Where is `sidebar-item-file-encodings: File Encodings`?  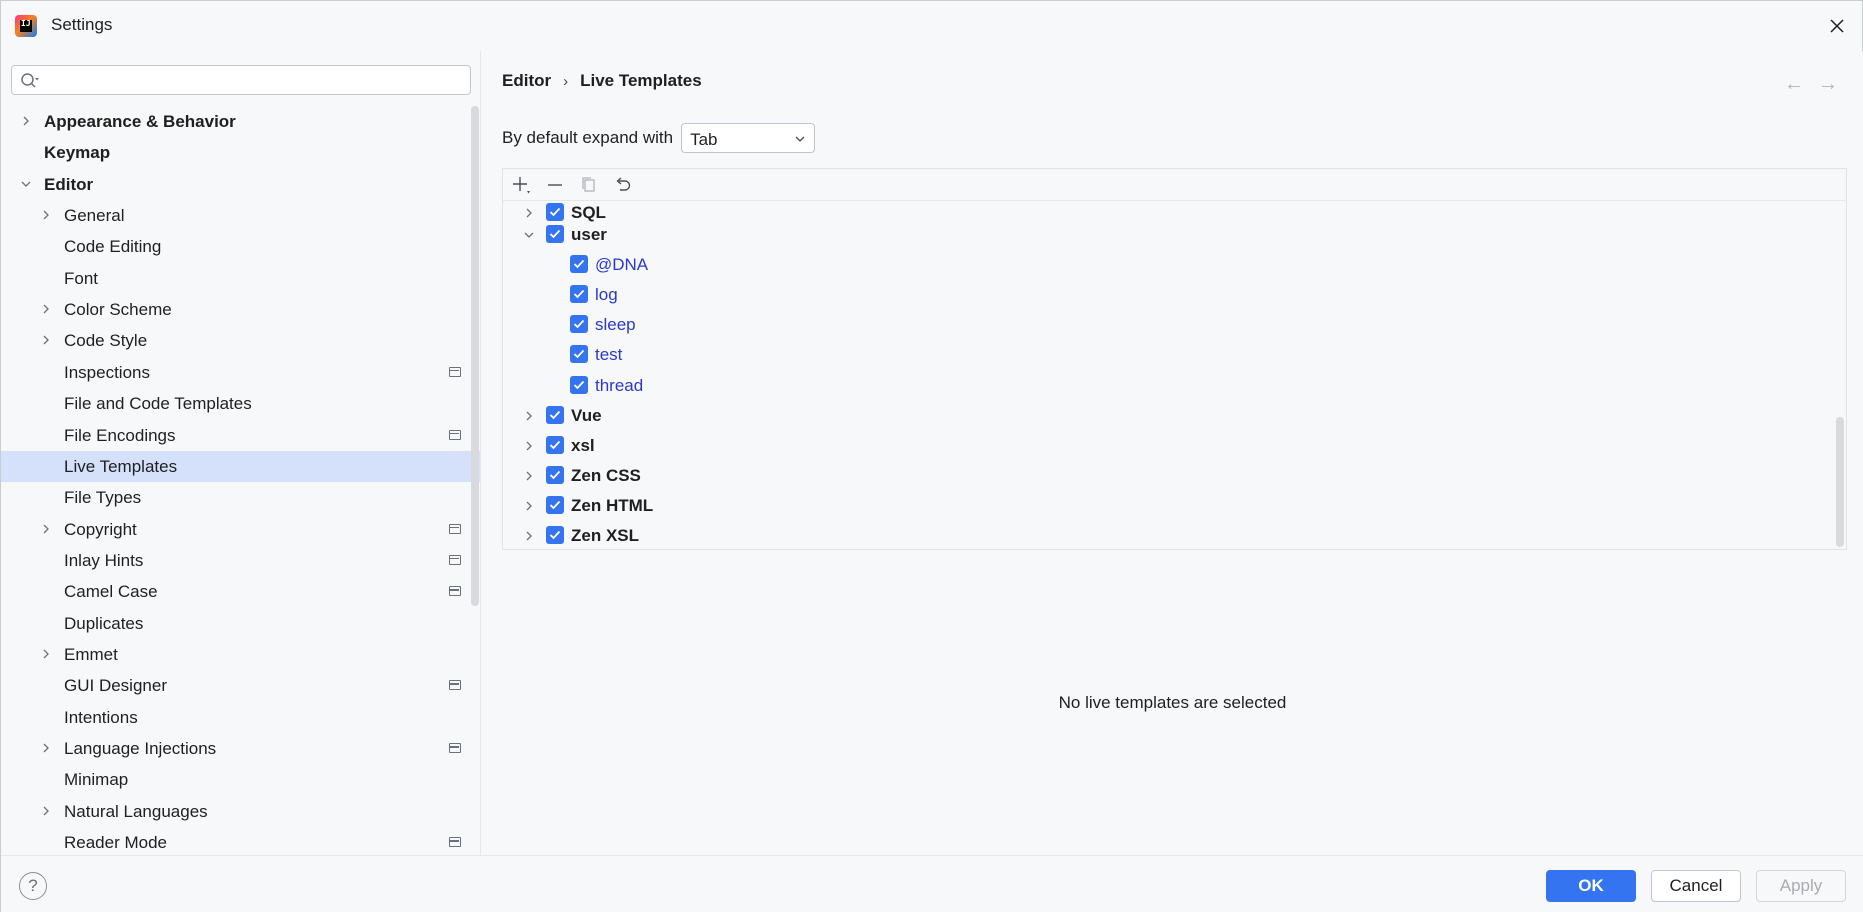
sidebar-item-file-encodings: File Encodings is located at coordinates (240, 435).